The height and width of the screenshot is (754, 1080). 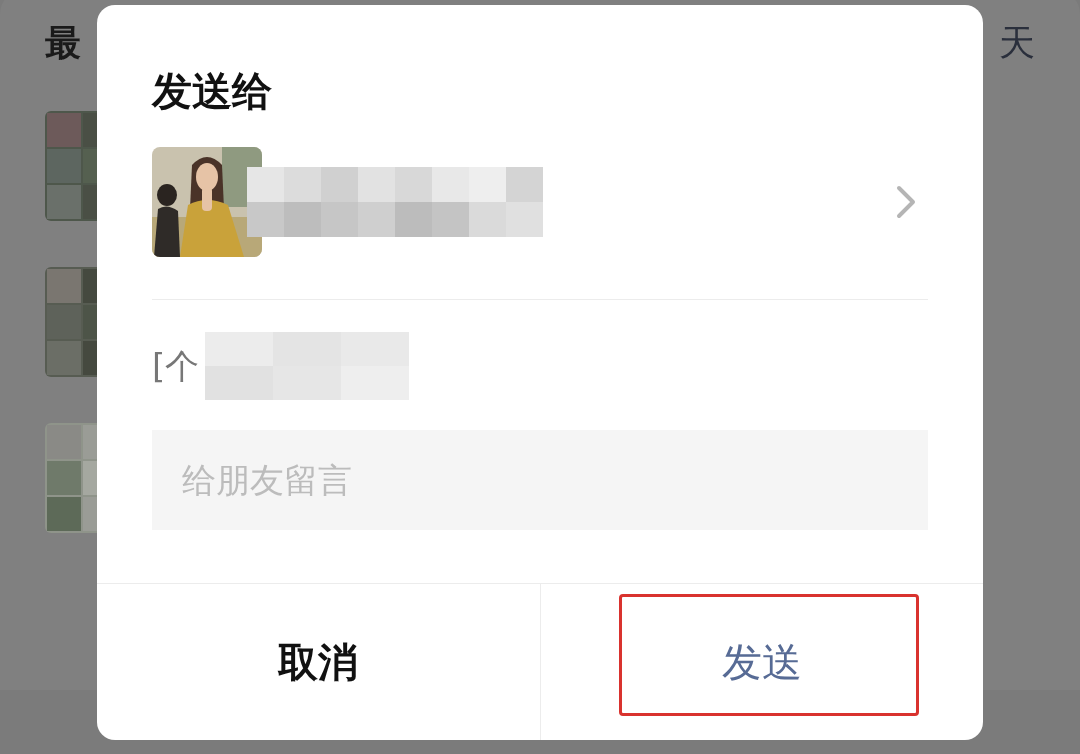 What do you see at coordinates (540, 480) in the screenshot?
I see `message-field: 给朋友留言` at bounding box center [540, 480].